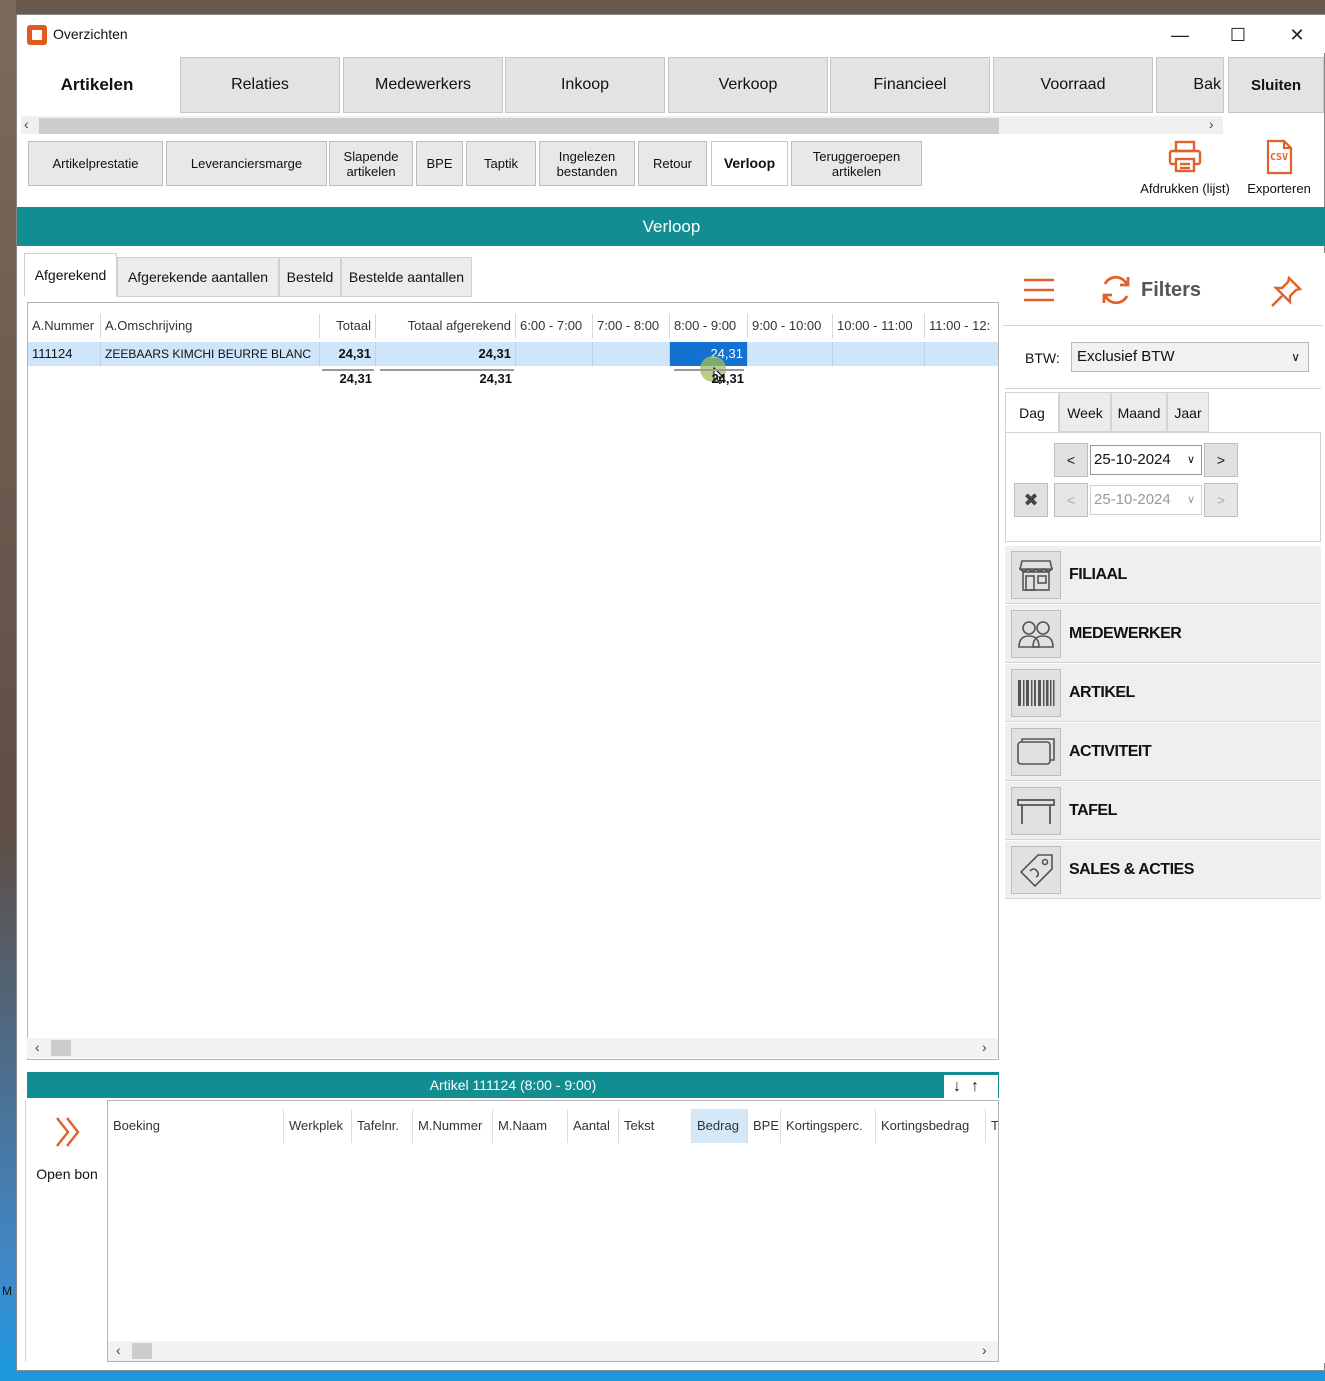 The image size is (1325, 1381). I want to click on filter-artikel-label: ARTIKEL, so click(1102, 692).